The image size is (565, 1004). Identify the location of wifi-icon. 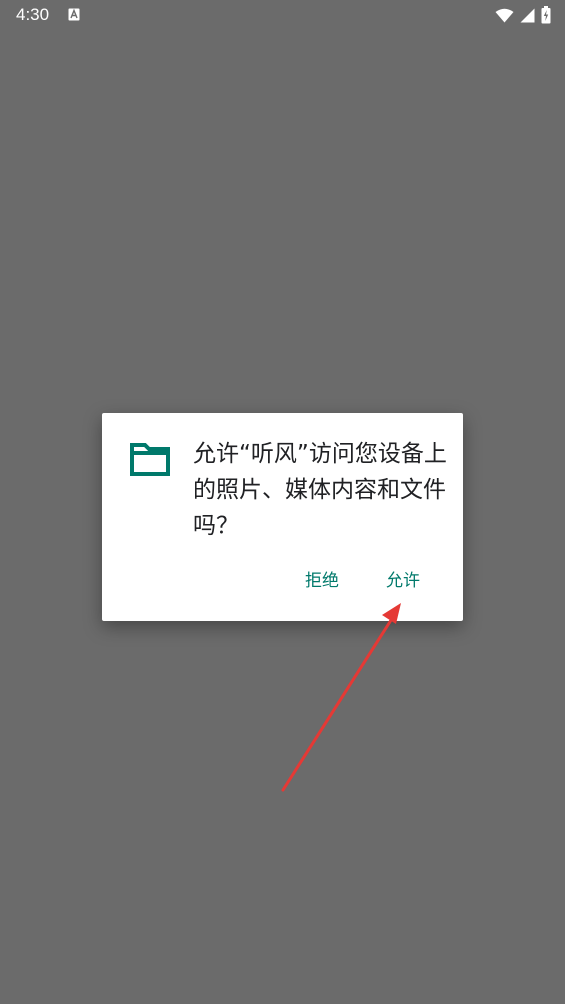
(504, 15).